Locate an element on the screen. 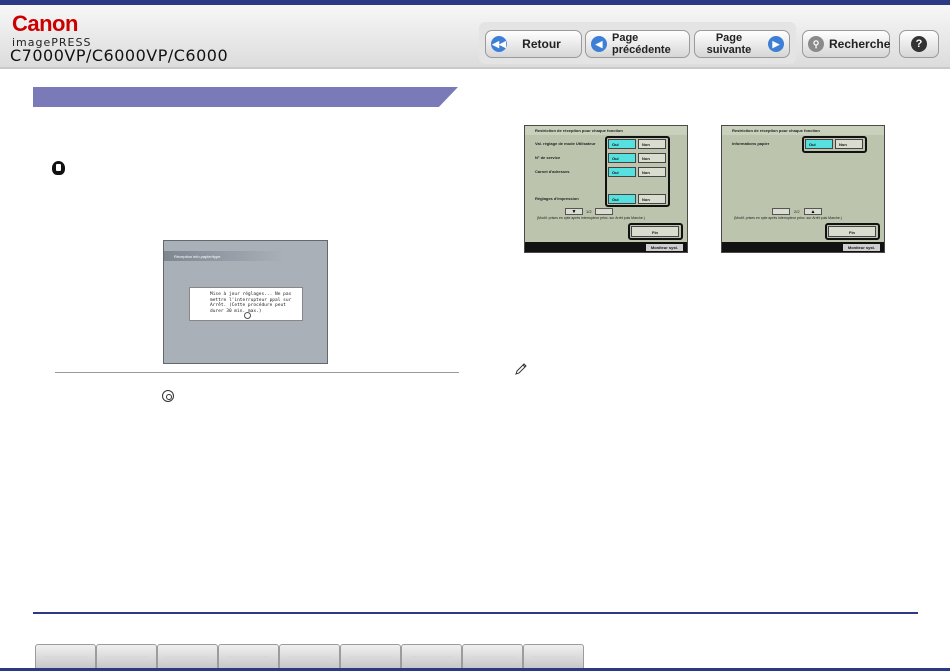 This screenshot has width=950, height=671. section-heading-bar is located at coordinates (245, 97).